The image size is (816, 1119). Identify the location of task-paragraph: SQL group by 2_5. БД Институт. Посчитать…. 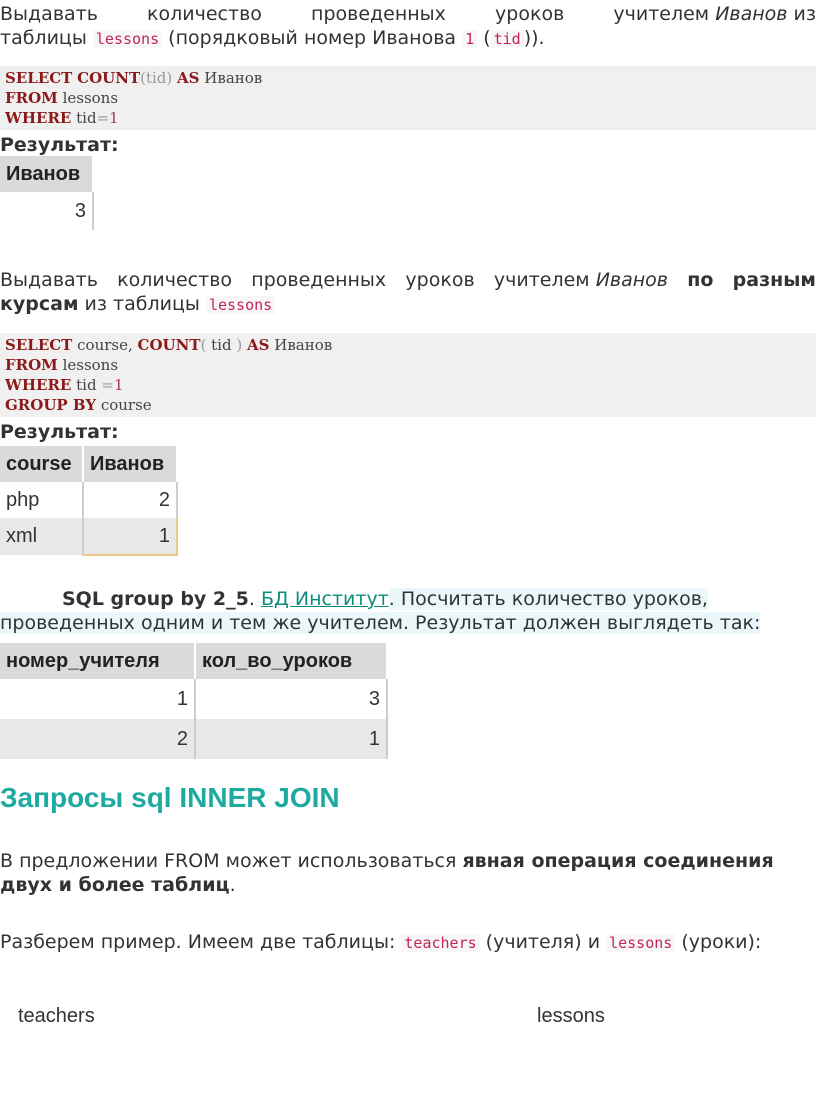
(408, 611).